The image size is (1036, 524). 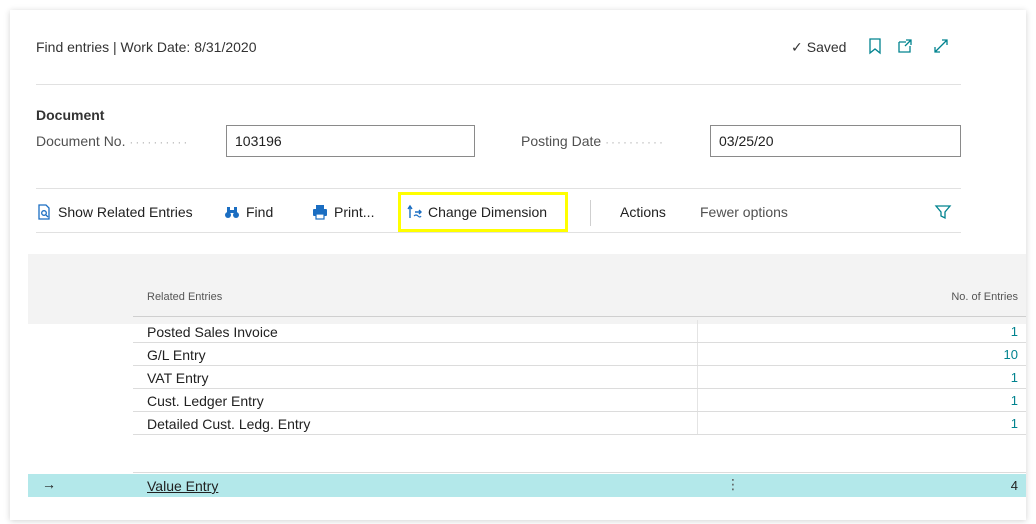 I want to click on column-header-related-entries: Related Entries, so click(x=184, y=297).